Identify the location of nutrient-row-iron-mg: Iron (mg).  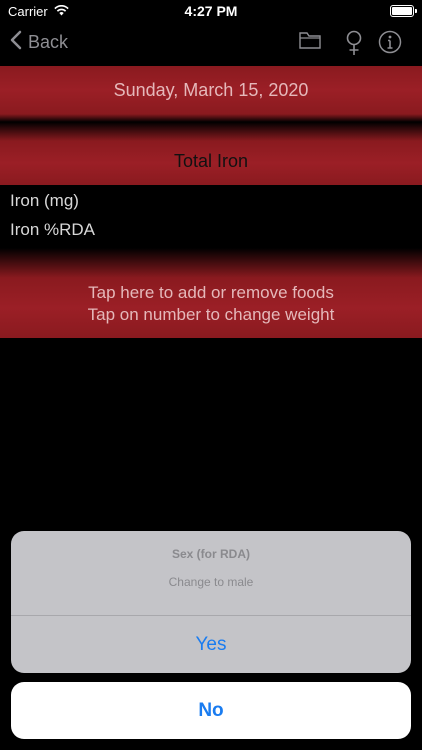
(52, 202).